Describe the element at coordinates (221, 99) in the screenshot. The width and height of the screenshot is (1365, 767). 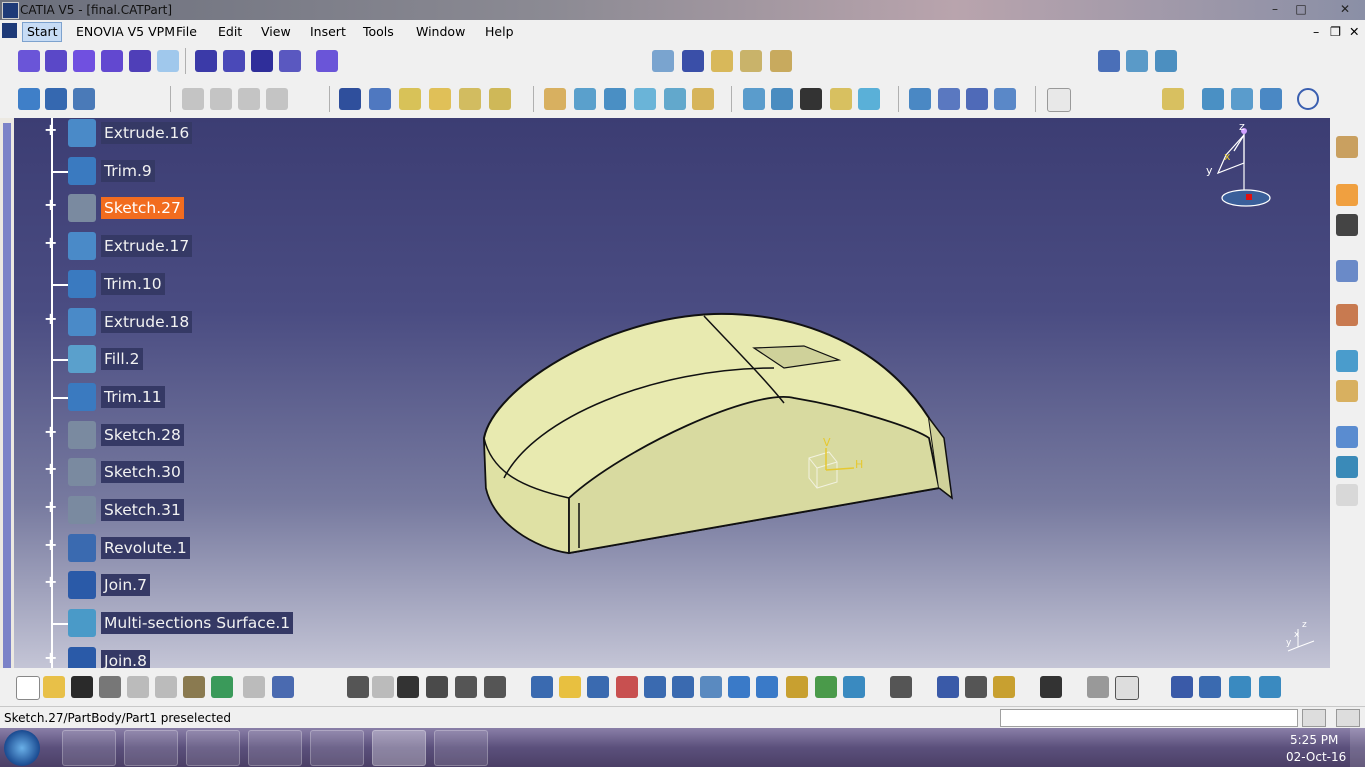
I see `disabled-tool-2-icon` at that location.